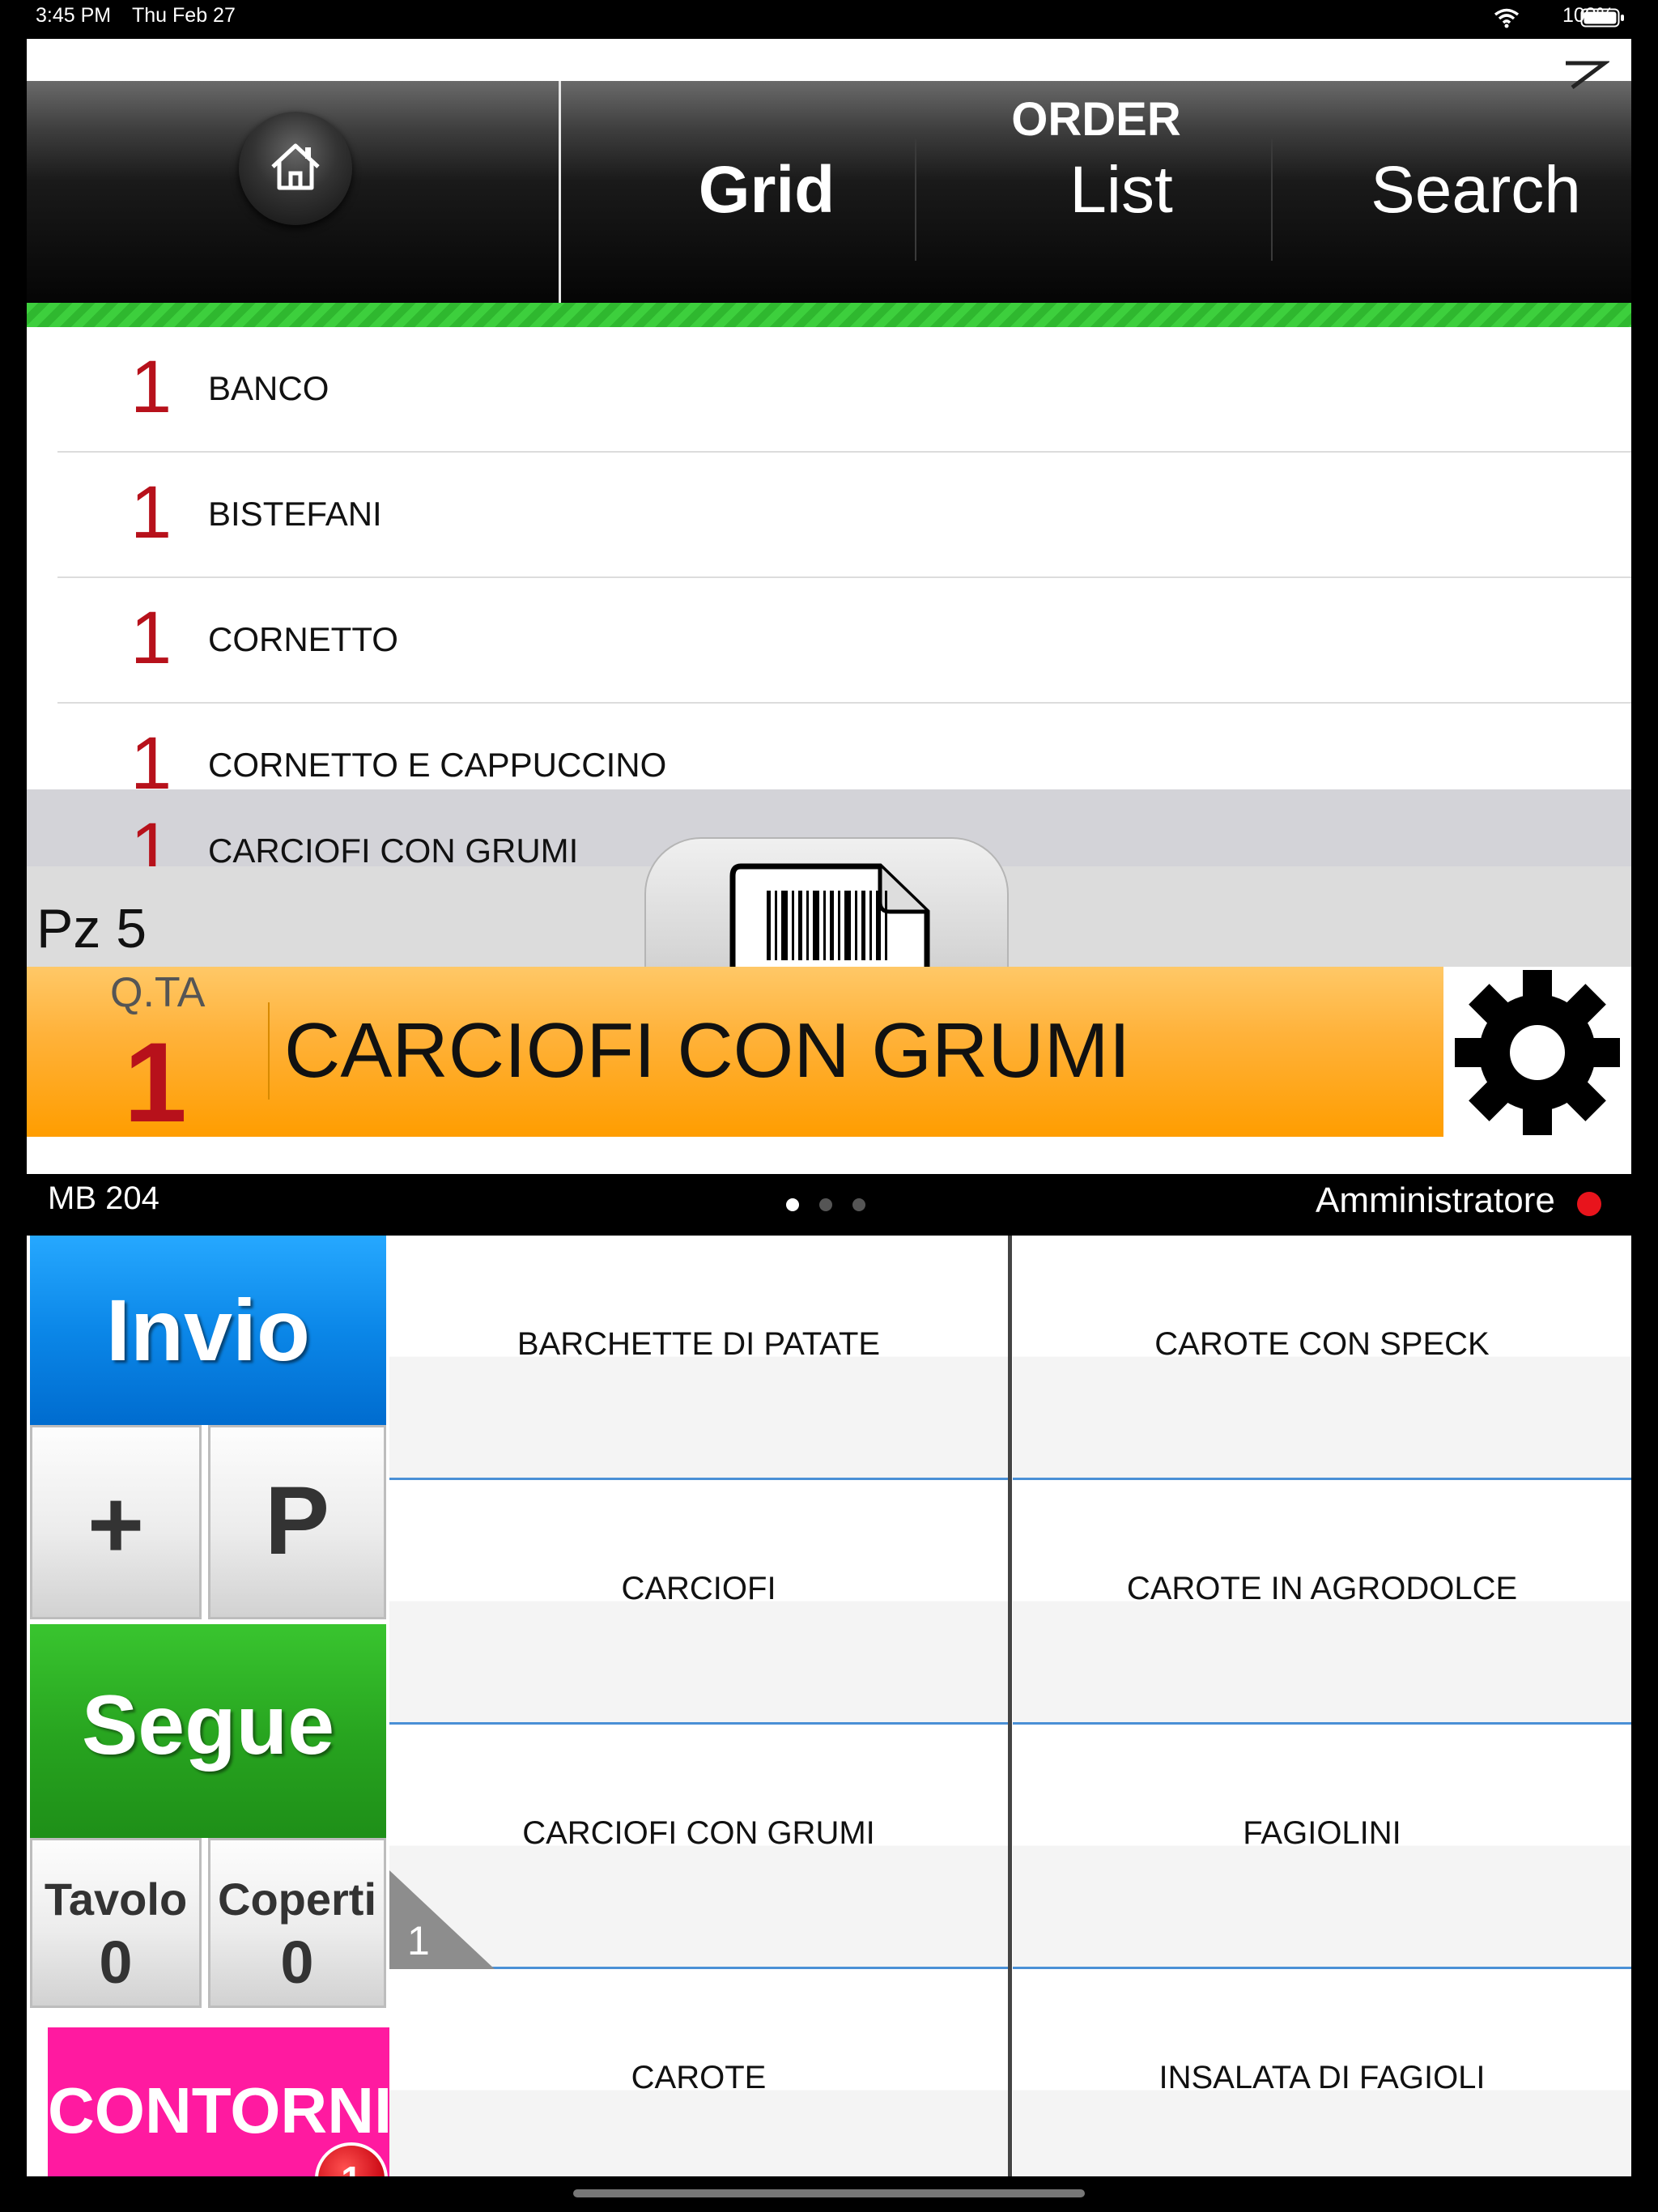 This screenshot has width=1658, height=2212. Describe the element at coordinates (1589, 1204) in the screenshot. I see `connection-status-dot` at that location.